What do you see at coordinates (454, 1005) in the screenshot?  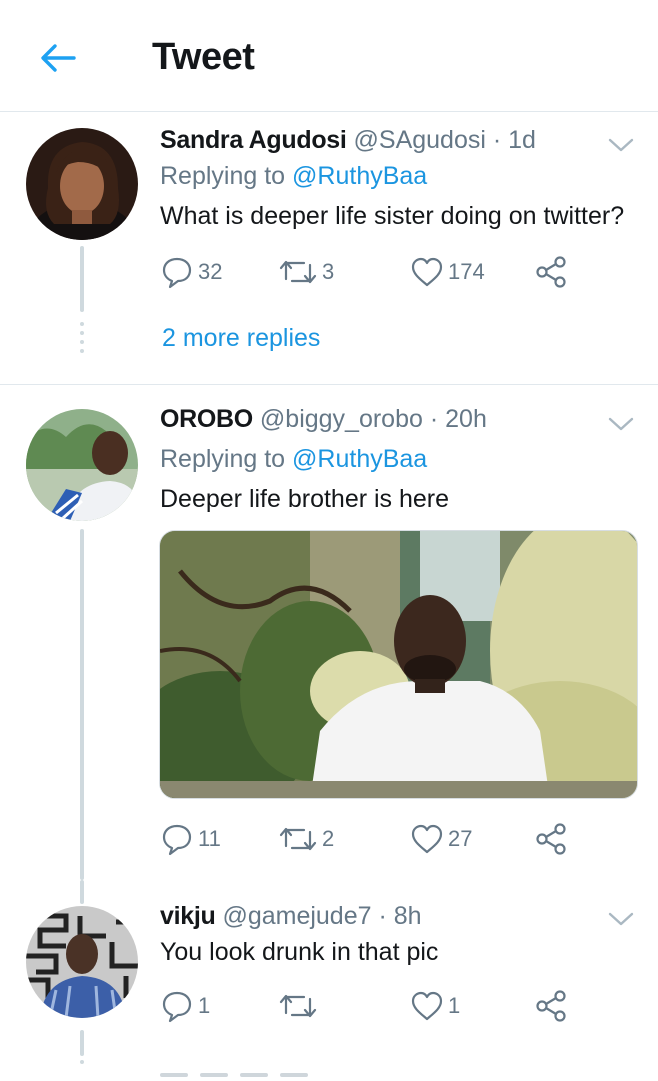 I see `like-count: 1` at bounding box center [454, 1005].